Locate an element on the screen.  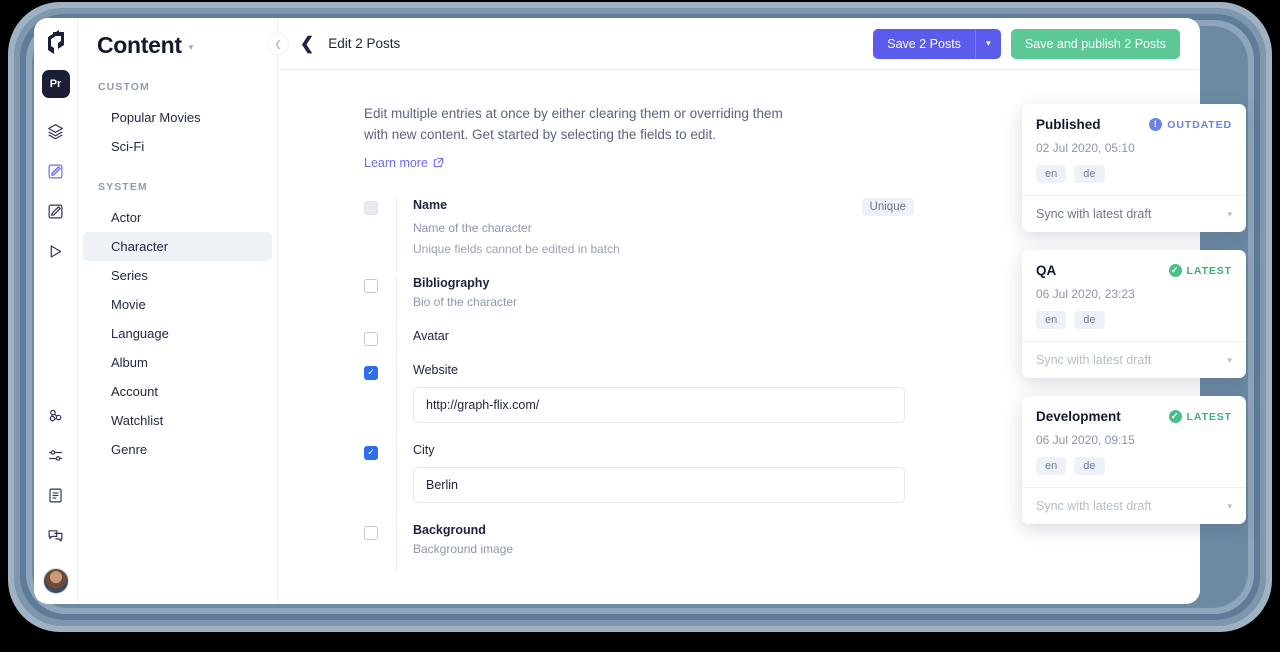
save-options-chevron-down-icon: ▾ is located at coordinates (987, 43).